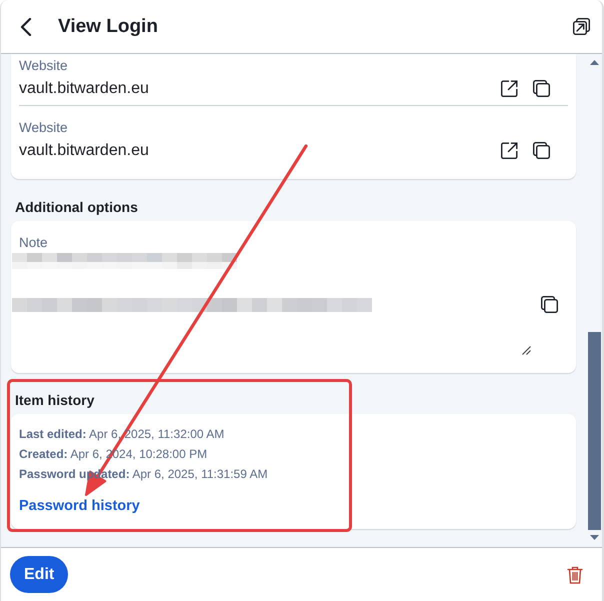 Image resolution: width=604 pixels, height=601 pixels. Describe the element at coordinates (33, 243) in the screenshot. I see `field-label: Note` at that location.